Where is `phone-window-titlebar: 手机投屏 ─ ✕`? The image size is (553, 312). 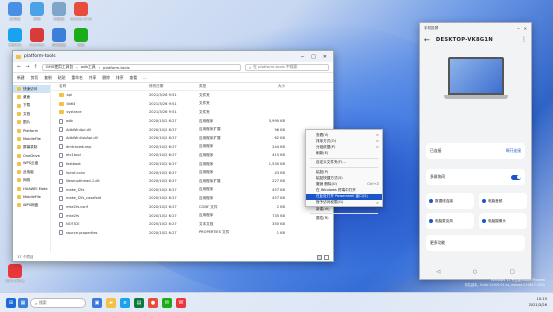 phone-window-titlebar: 手机投屏 ─ ✕ is located at coordinates (475, 28).